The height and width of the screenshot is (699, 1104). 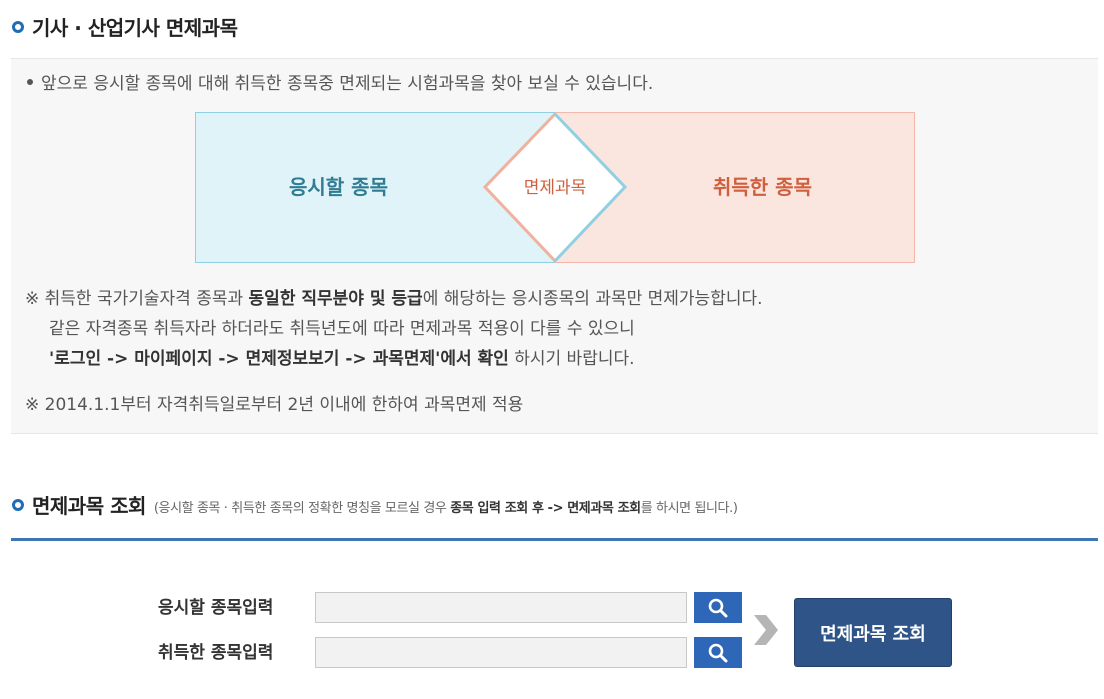 I want to click on apply-subject-label: 응시할 종목입력, so click(x=216, y=608).